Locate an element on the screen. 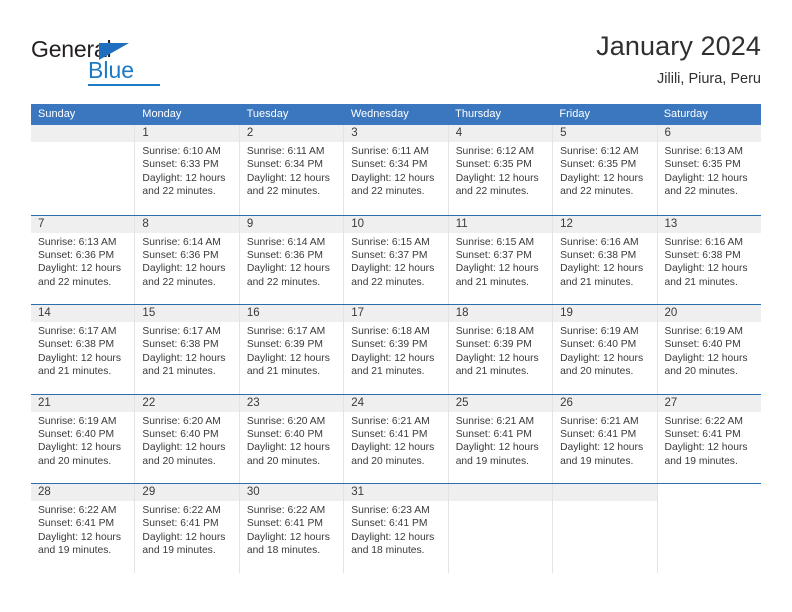 Image resolution: width=792 pixels, height=612 pixels. day-number-band: 15 is located at coordinates (187, 313).